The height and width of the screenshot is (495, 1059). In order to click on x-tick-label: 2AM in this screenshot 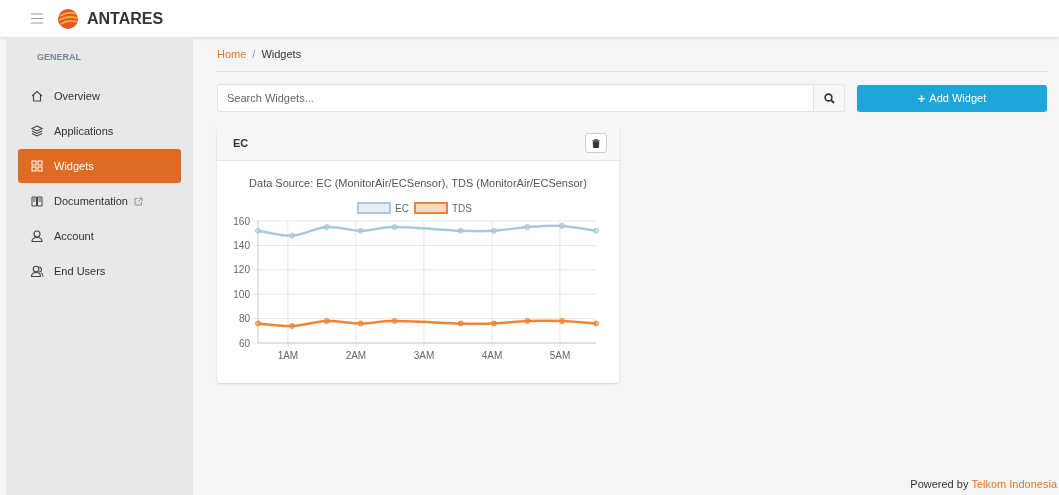, I will do `click(356, 355)`.